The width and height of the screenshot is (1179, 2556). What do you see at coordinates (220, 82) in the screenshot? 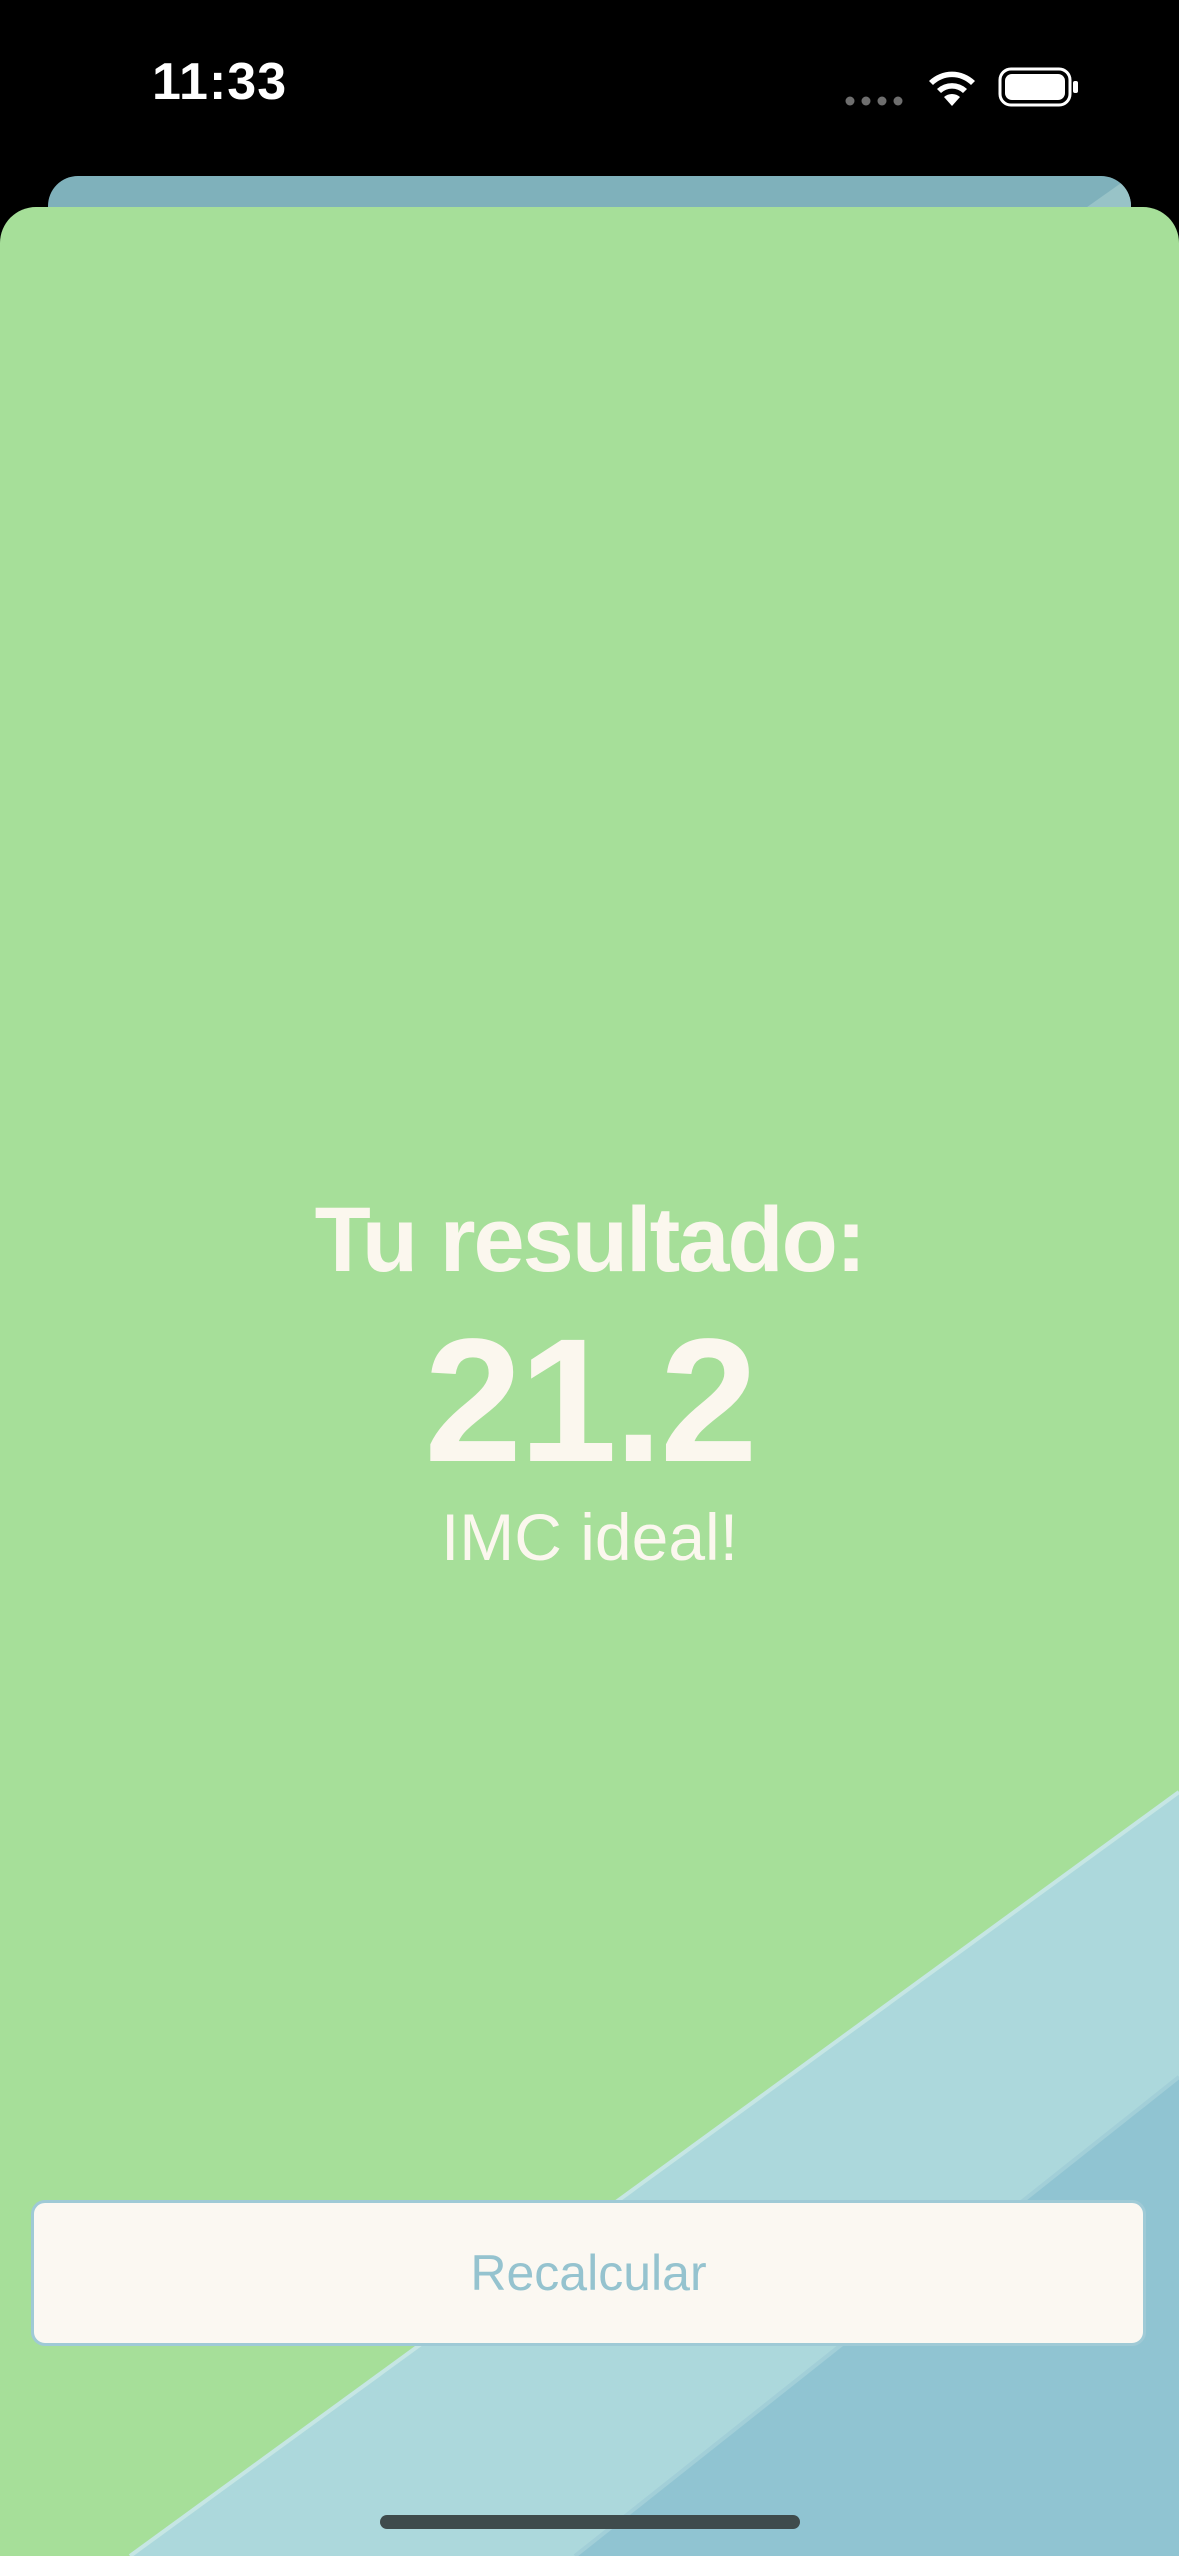
I see `status-time: 11:33` at bounding box center [220, 82].